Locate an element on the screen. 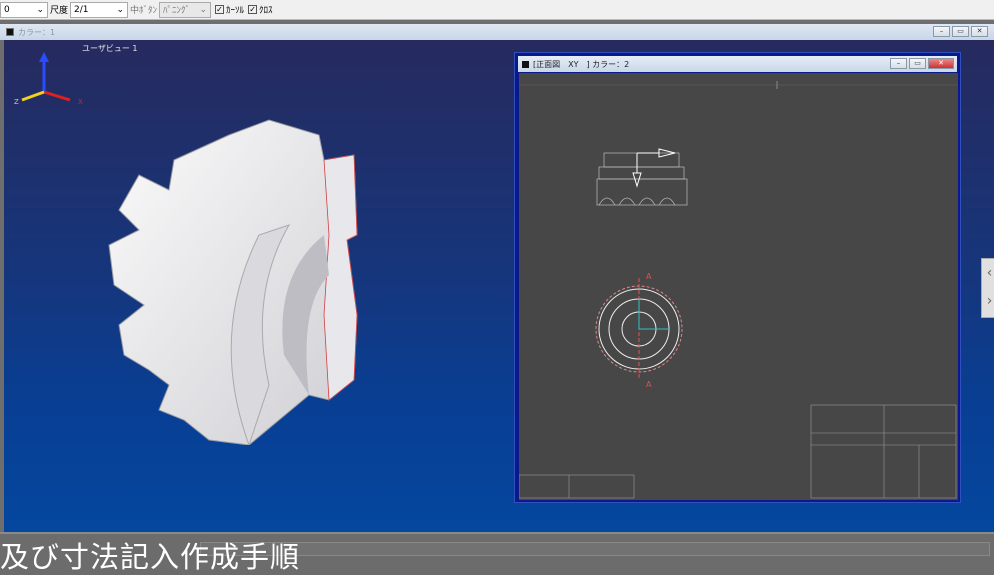  side-panel-toggle: ‹ › is located at coordinates (987, 288).